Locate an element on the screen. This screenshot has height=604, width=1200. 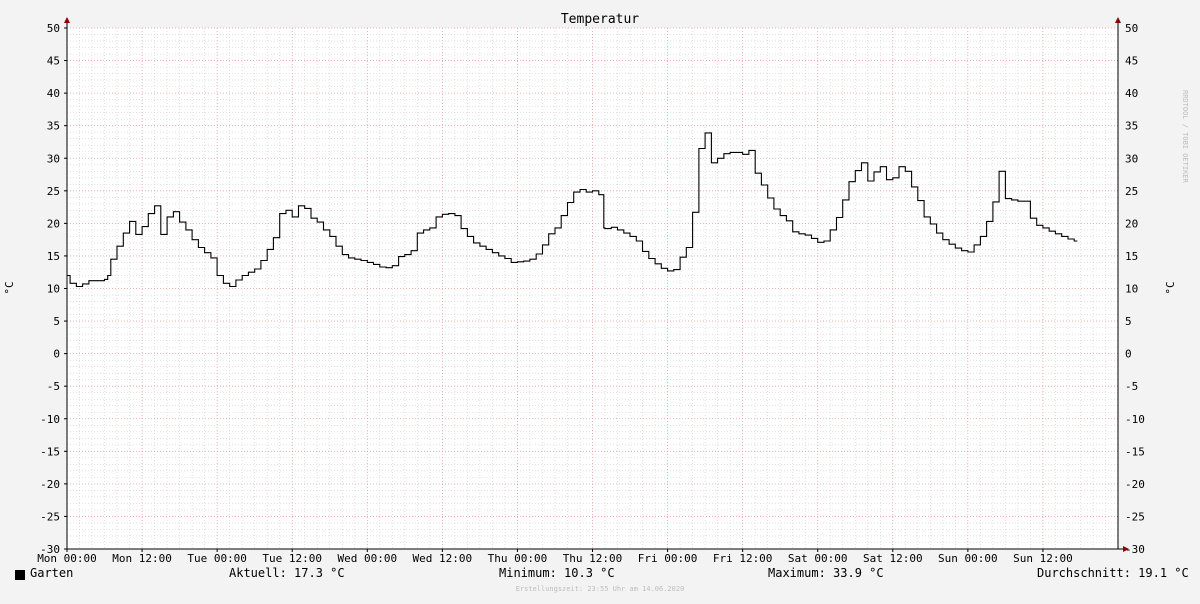
legend-average-value: 19.1 °C is located at coordinates (1163, 573).